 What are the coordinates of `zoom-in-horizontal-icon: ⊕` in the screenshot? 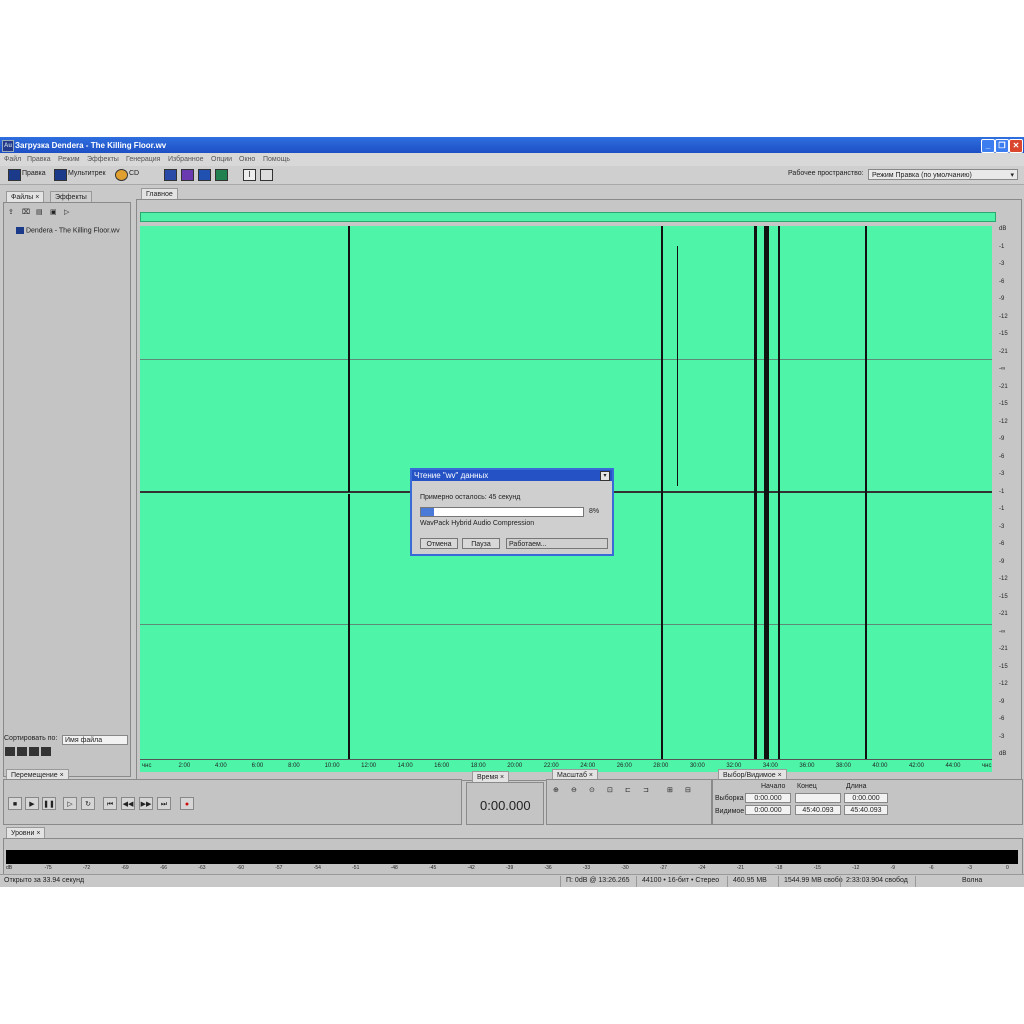 It's located at (556, 790).